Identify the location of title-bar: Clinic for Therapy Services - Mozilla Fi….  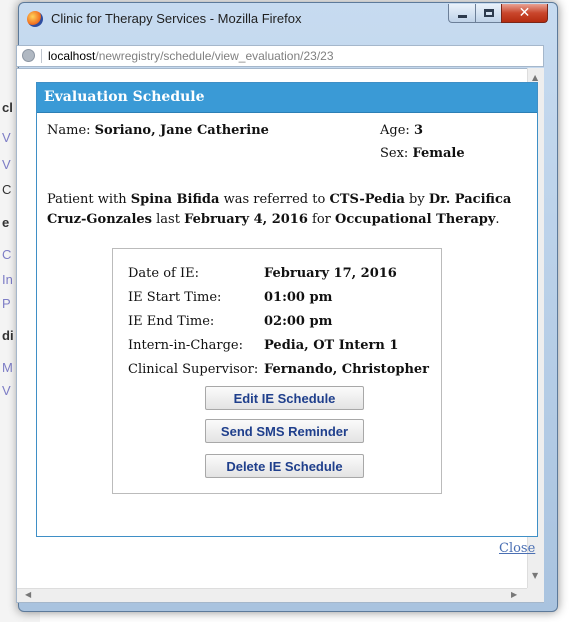
(288, 19).